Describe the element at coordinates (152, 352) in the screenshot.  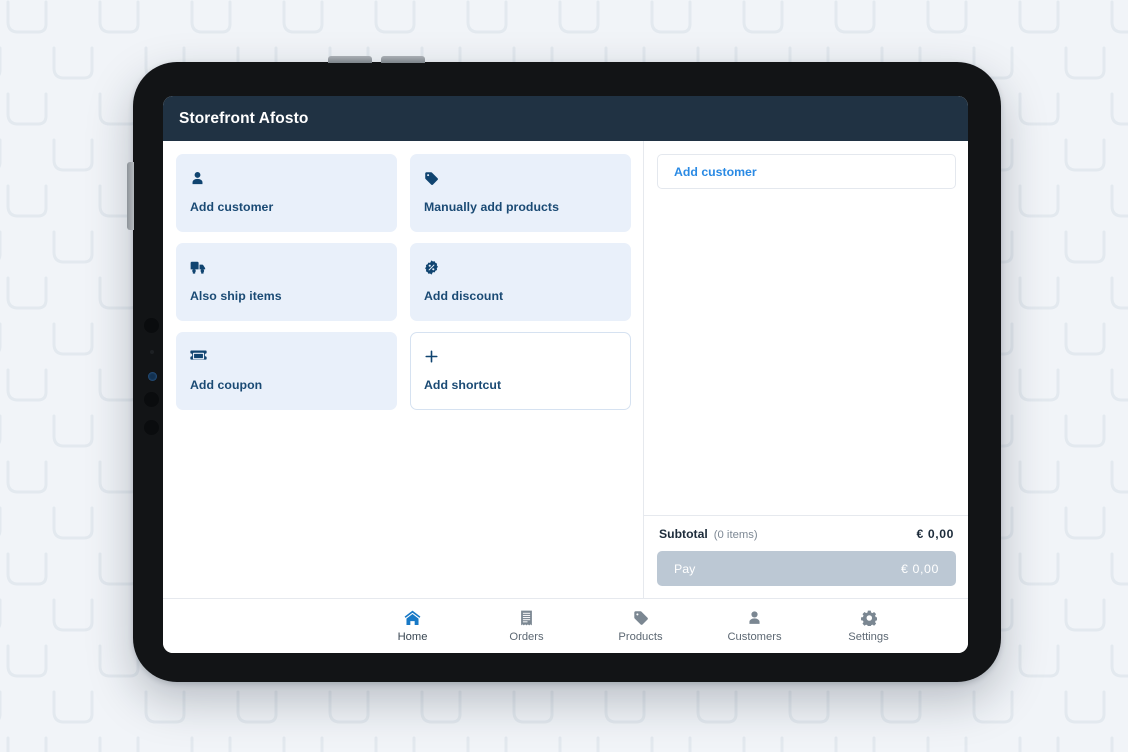
I see `microphone-dot` at that location.